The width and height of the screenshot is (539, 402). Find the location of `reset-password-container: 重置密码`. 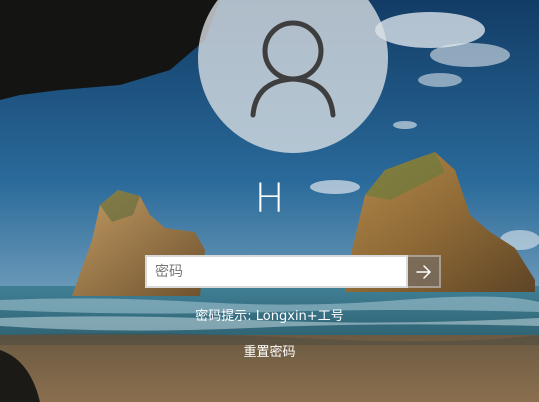

reset-password-container: 重置密码 is located at coordinates (269, 353).